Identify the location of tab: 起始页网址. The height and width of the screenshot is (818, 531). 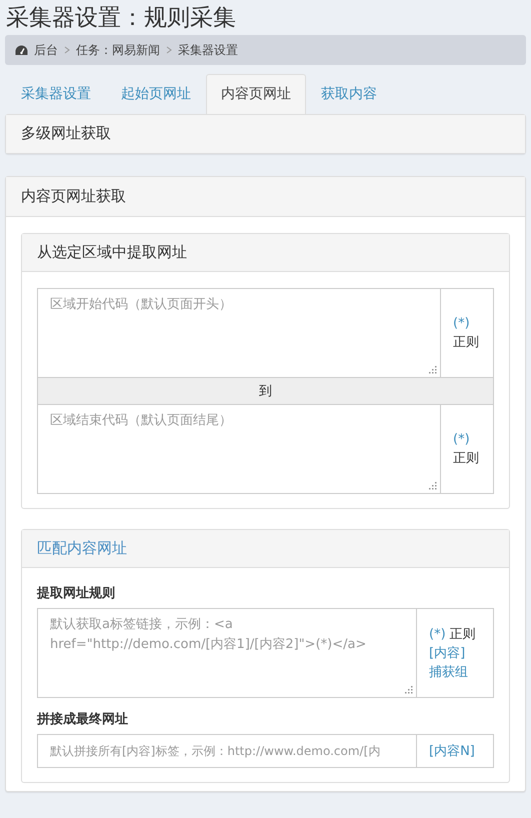
(156, 94).